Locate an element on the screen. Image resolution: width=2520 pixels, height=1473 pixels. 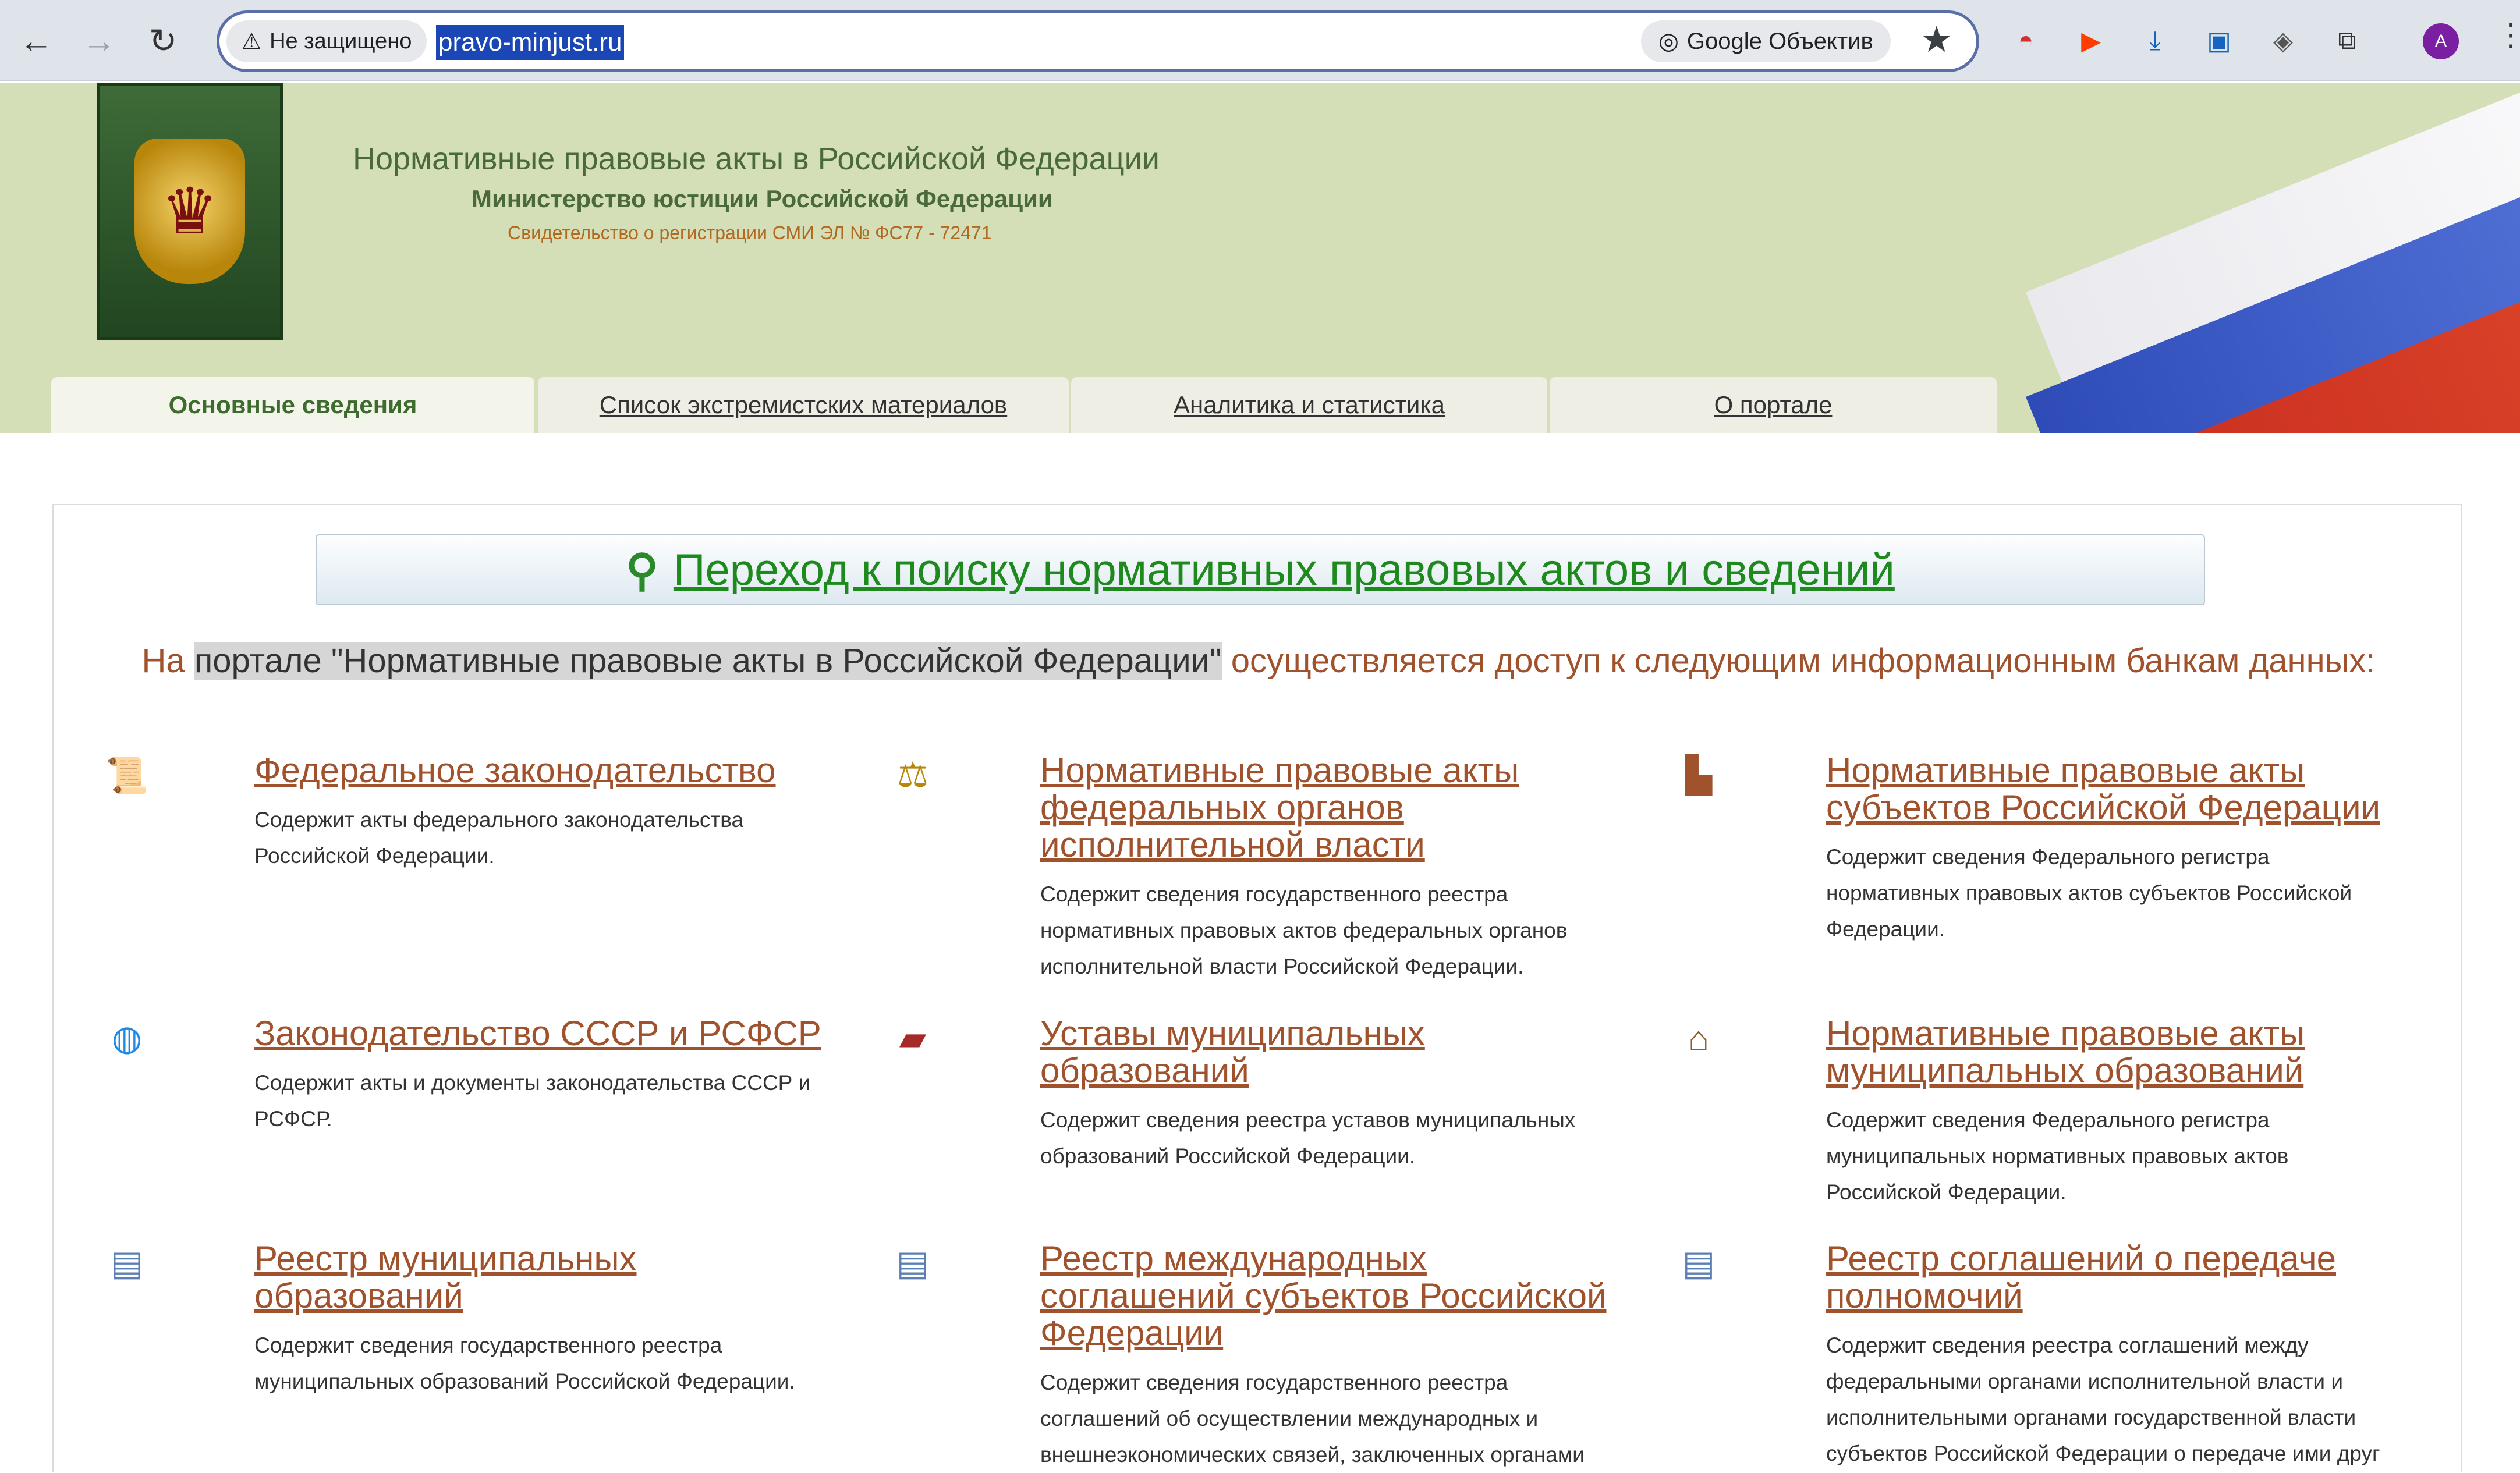
security-chip: ⚠ Не защищено is located at coordinates (326, 41).